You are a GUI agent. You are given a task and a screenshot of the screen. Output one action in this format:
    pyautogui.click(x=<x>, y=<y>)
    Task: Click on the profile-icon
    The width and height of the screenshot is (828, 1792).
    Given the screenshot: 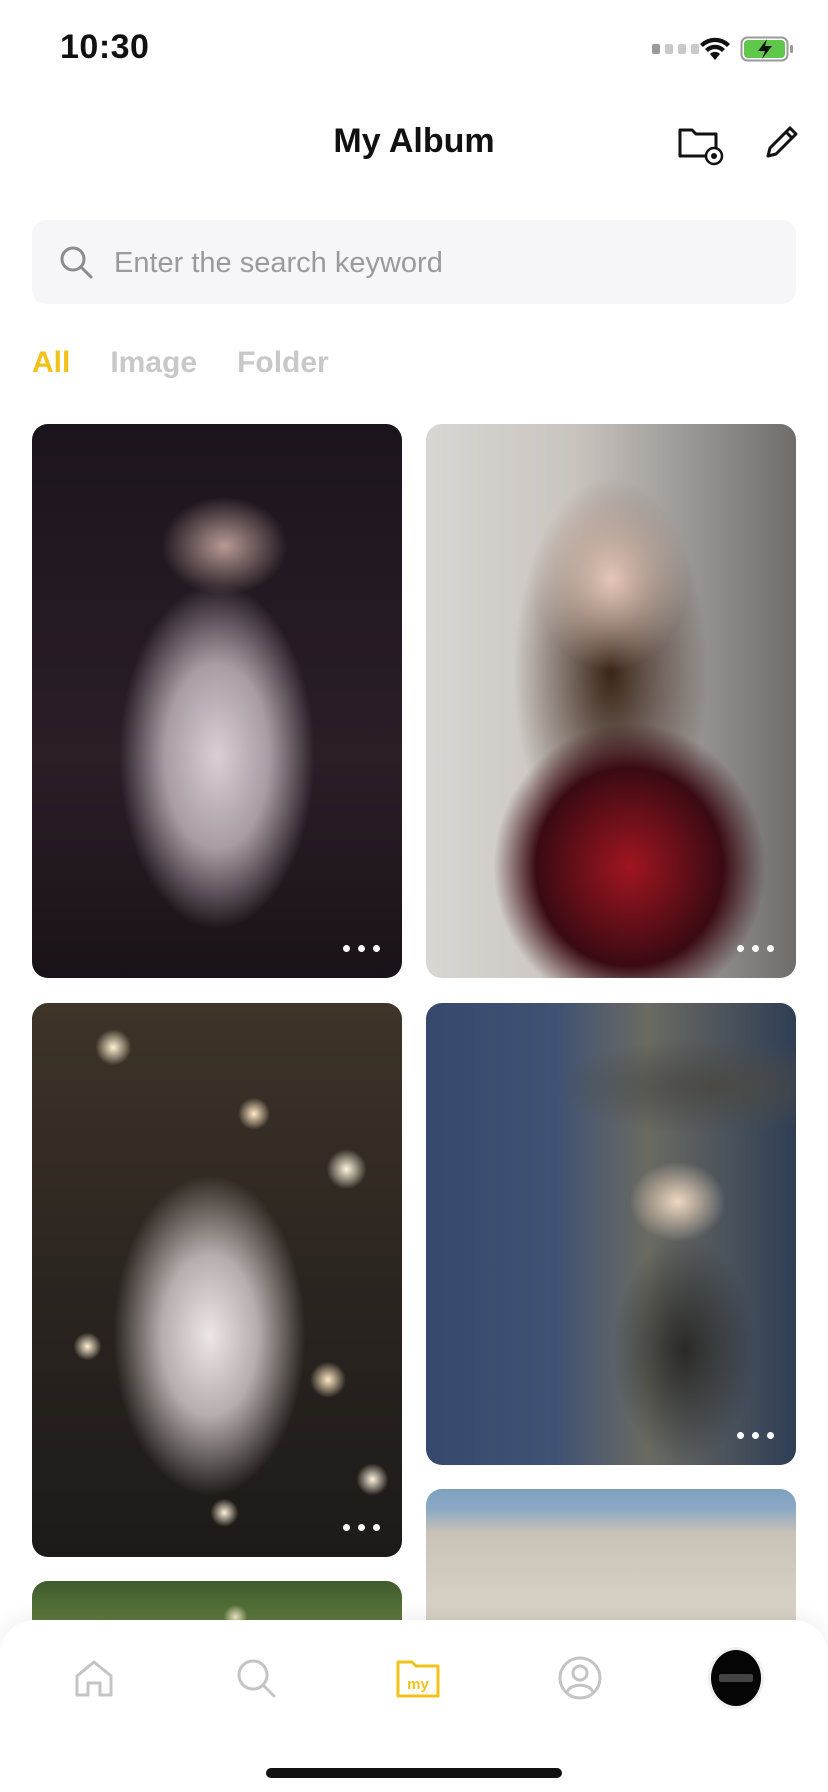 What is the action you would take?
    pyautogui.click(x=580, y=1678)
    